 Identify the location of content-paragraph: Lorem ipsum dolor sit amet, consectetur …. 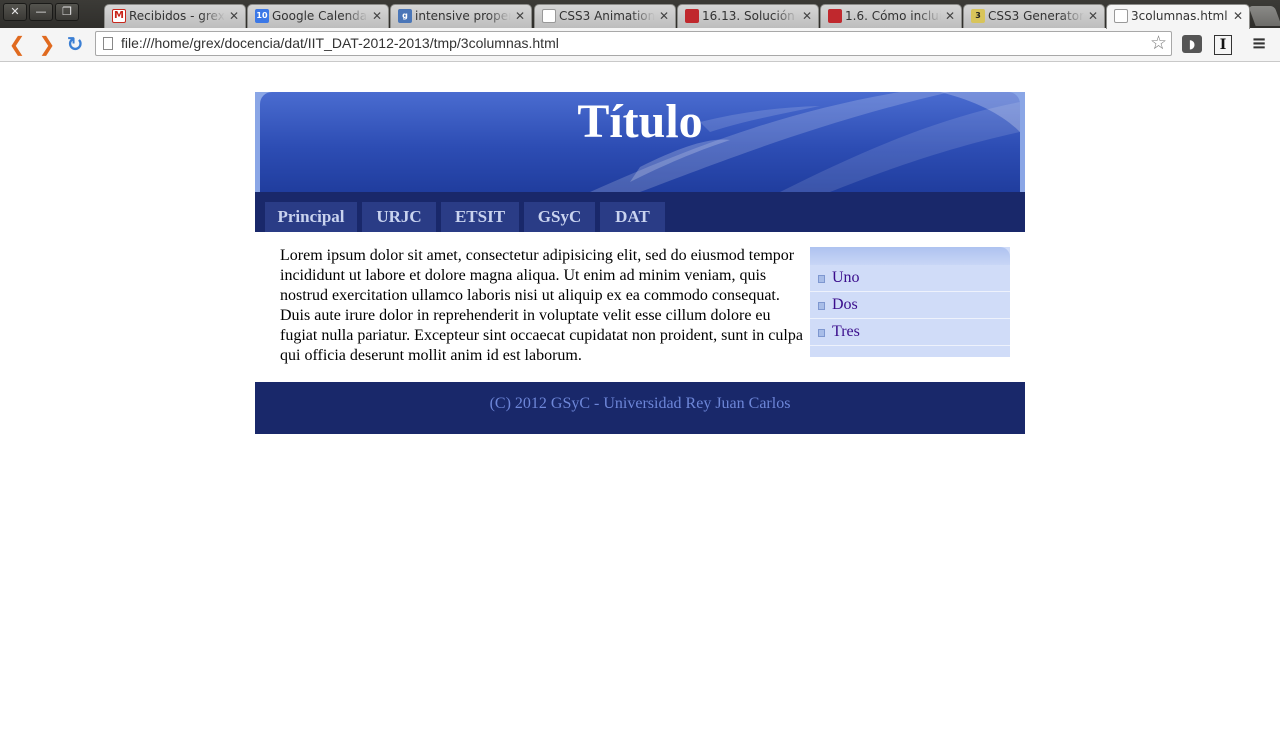
(541, 305).